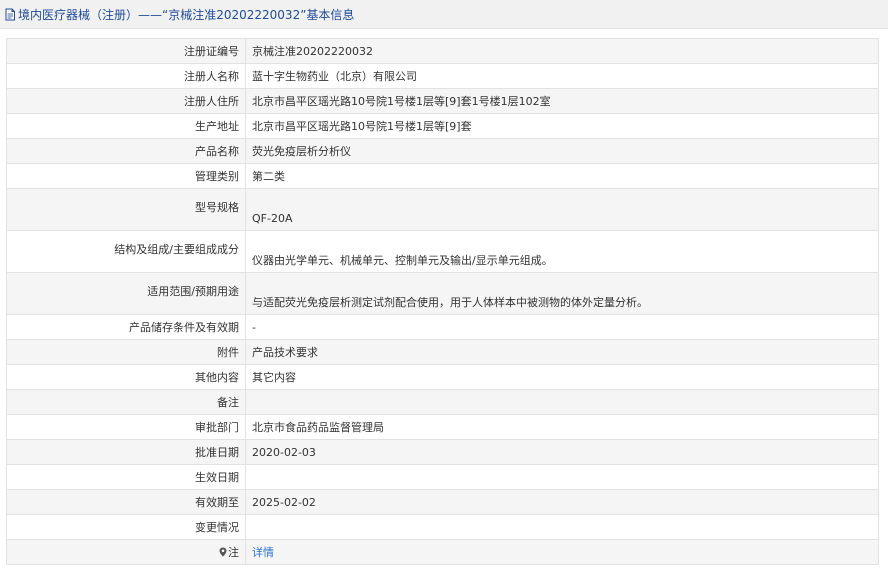 The image size is (888, 581). What do you see at coordinates (450, 302) in the screenshot?
I see `field-value-text: 与适配荧光免疫层析测定试剂配合使用，用于人体样本中被测物的体外定量分析。` at bounding box center [450, 302].